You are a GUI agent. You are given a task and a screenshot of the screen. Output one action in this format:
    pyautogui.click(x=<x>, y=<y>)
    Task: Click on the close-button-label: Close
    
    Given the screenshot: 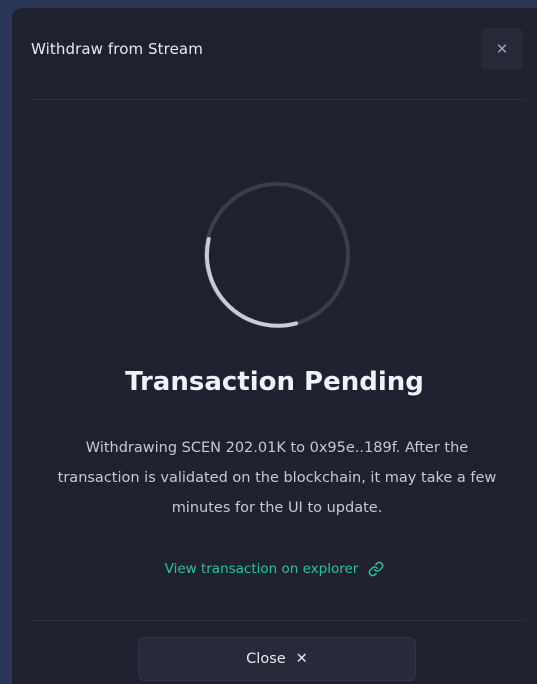 What is the action you would take?
    pyautogui.click(x=266, y=659)
    